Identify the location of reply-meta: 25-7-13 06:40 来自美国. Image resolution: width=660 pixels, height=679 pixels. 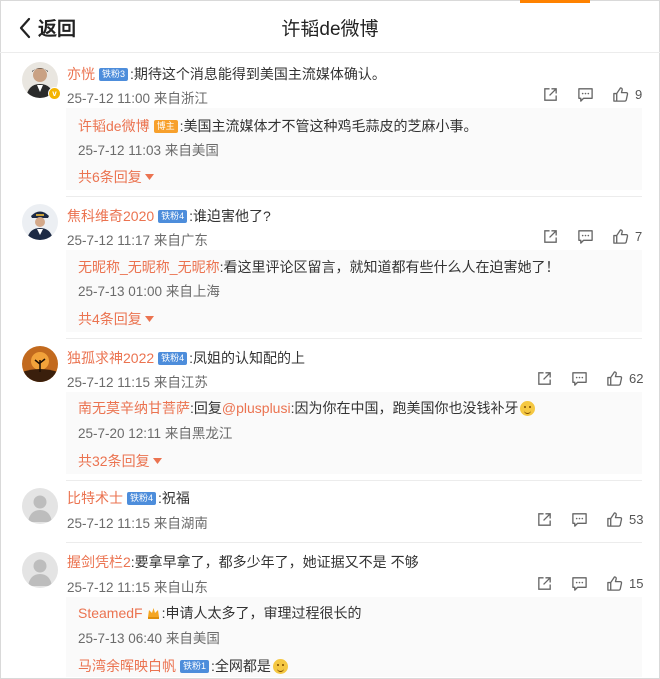
(149, 638).